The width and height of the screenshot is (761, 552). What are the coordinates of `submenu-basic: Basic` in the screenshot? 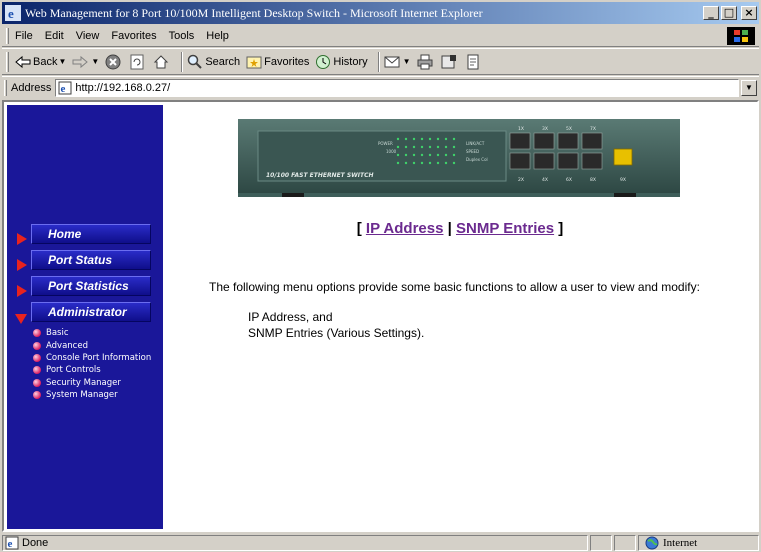 It's located at (92, 333).